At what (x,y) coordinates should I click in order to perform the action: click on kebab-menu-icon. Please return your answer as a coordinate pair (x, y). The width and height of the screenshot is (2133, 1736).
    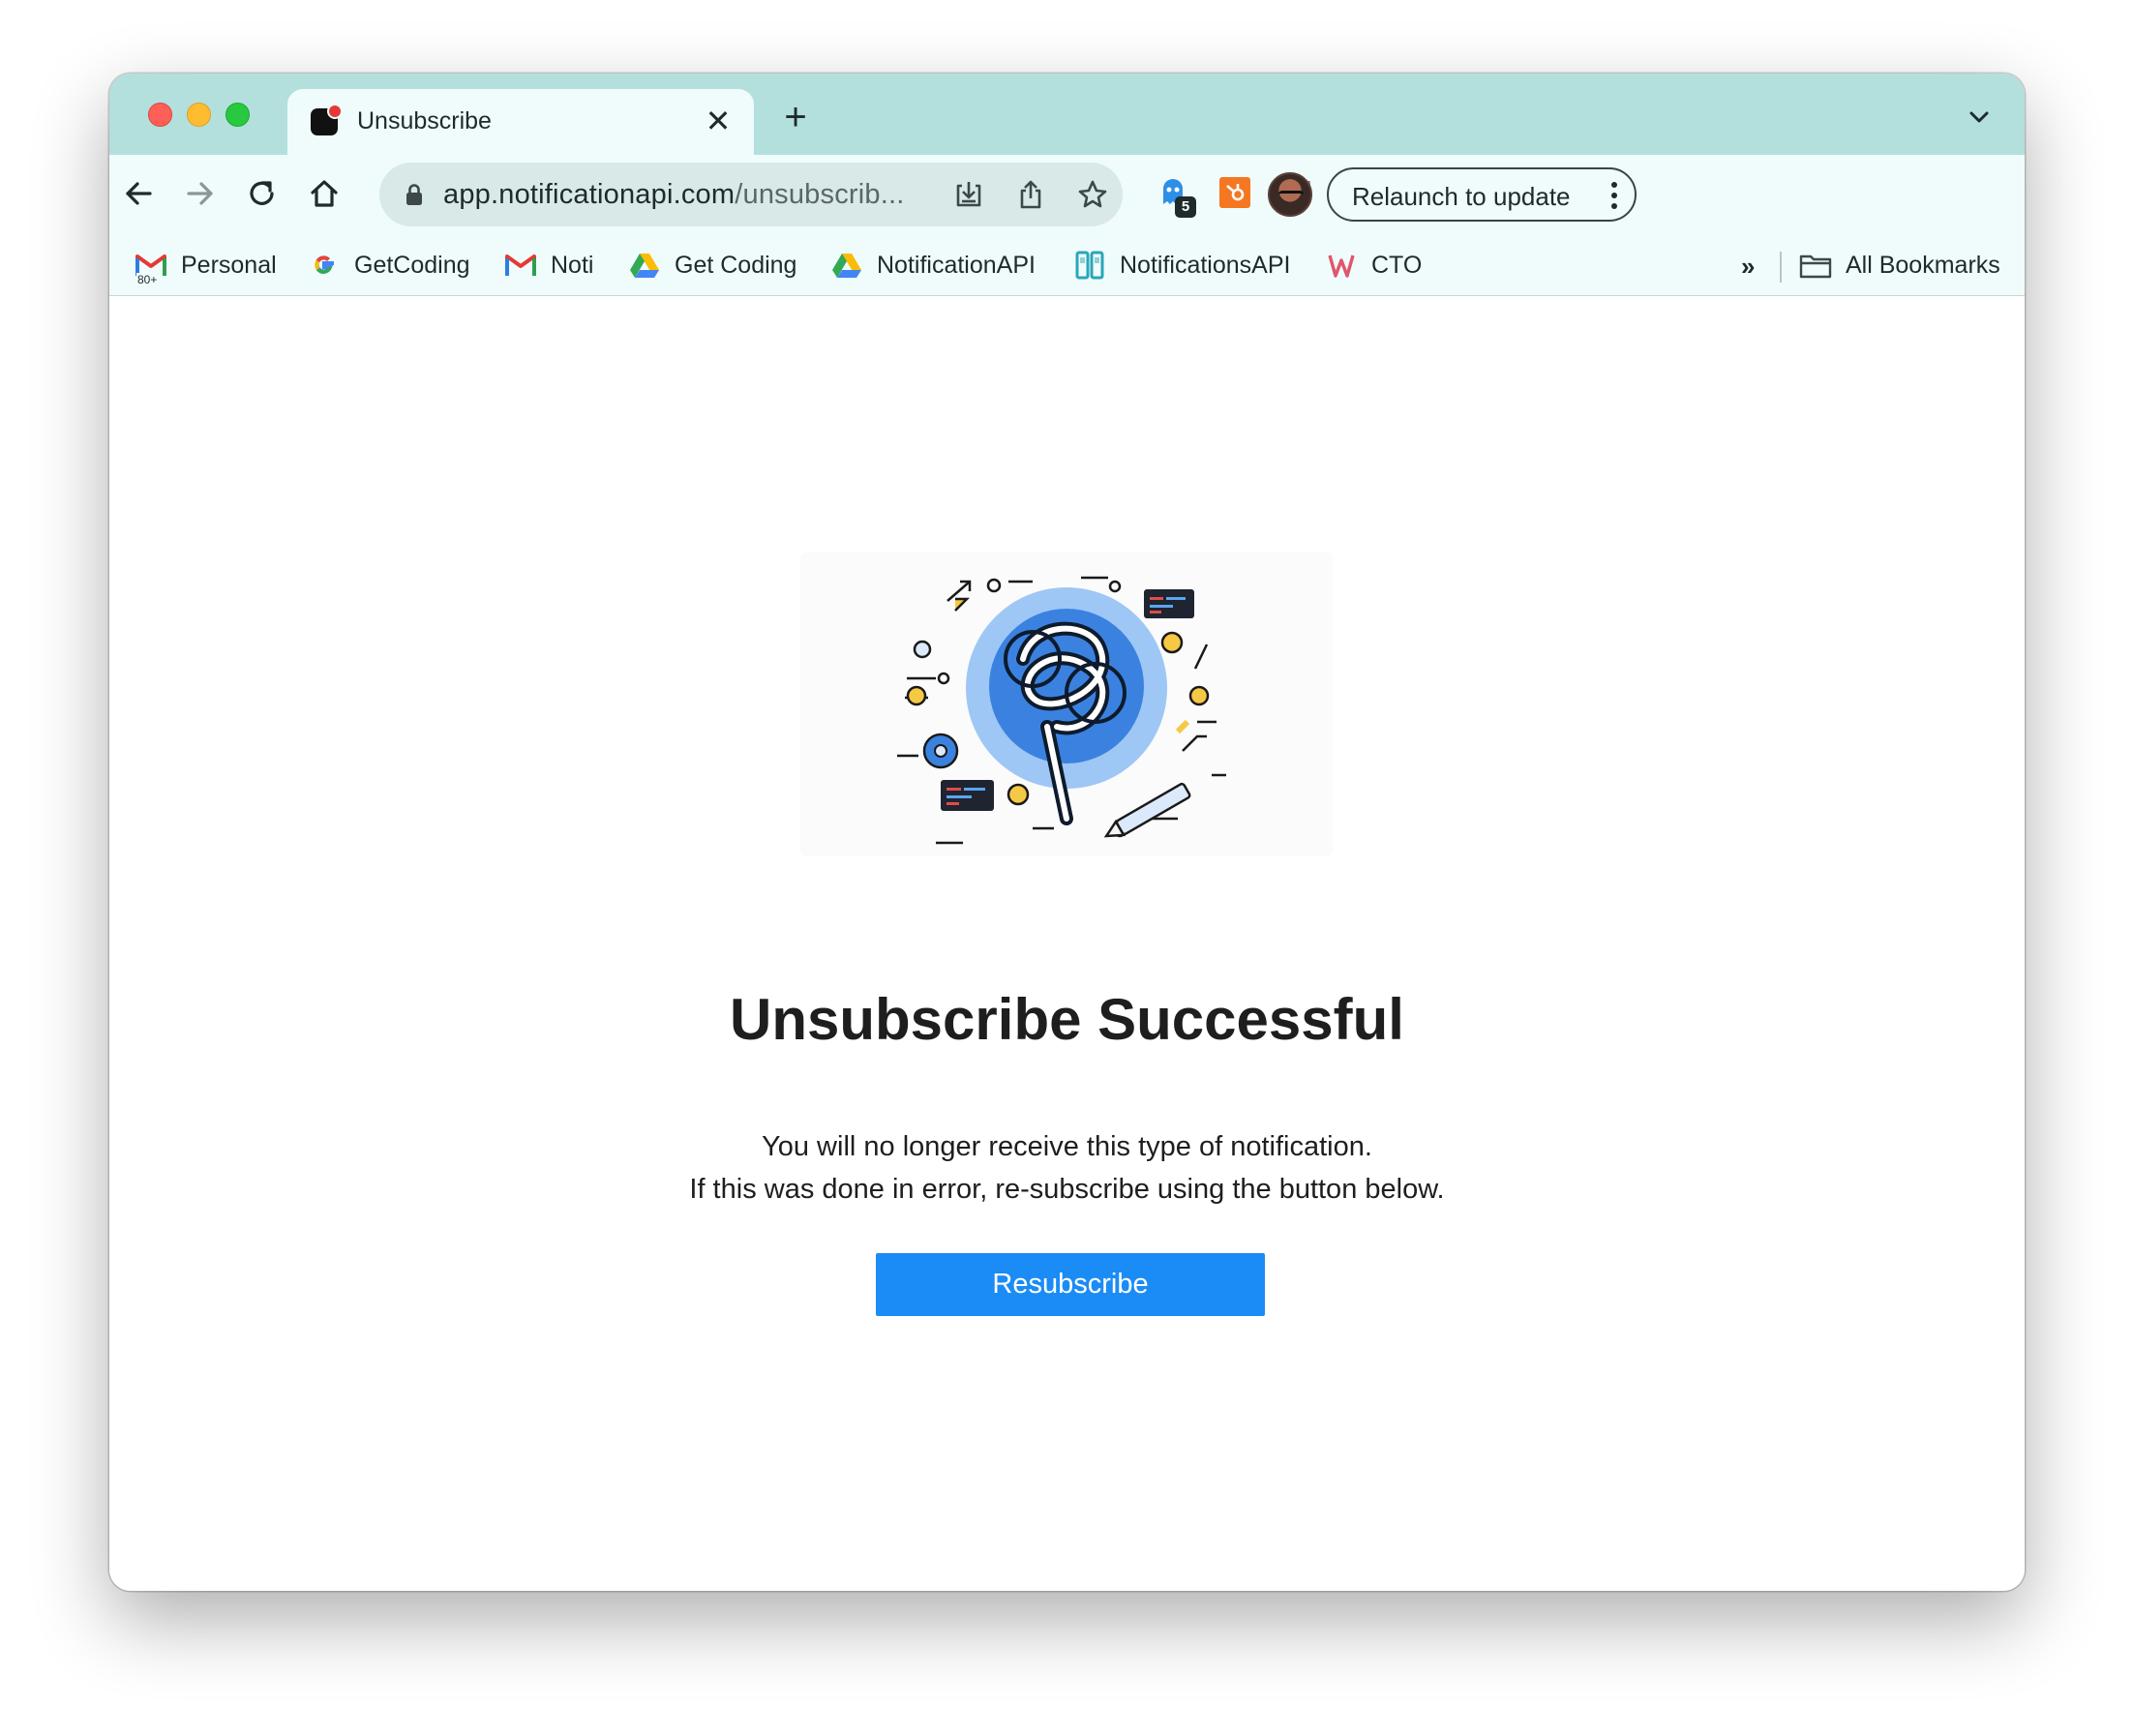
    Looking at the image, I should click on (1614, 195).